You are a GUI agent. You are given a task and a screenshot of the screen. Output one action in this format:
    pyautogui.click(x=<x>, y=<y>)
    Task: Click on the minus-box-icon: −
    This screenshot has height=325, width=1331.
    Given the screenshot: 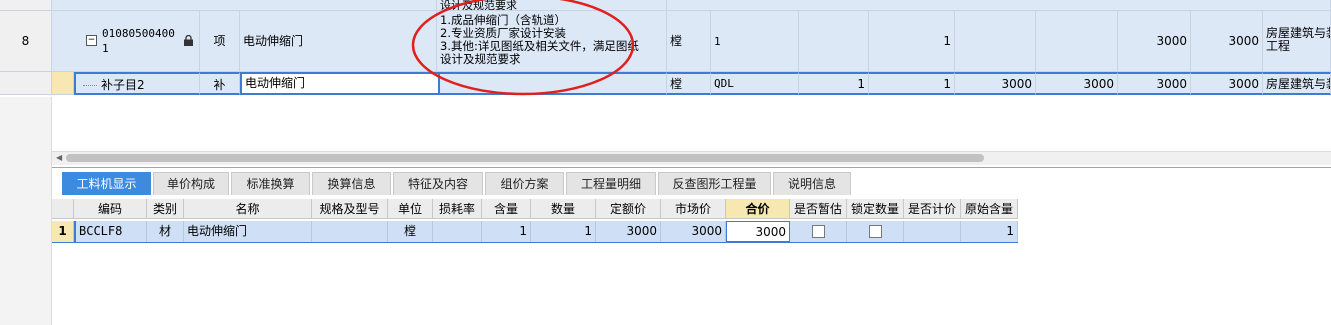 What is the action you would take?
    pyautogui.click(x=91, y=40)
    